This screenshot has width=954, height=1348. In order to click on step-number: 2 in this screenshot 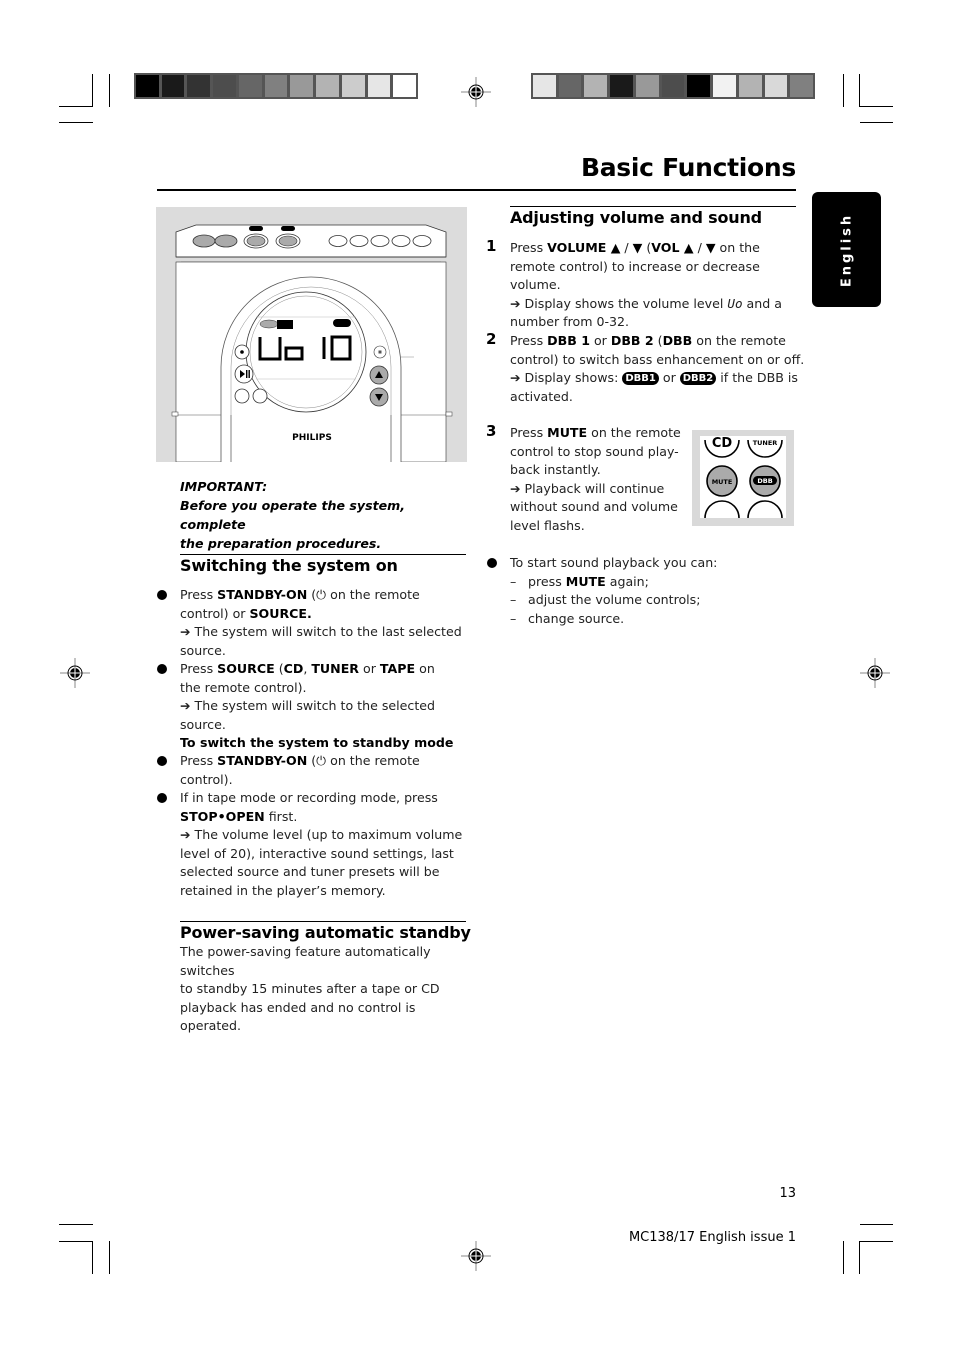, I will do `click(491, 339)`.